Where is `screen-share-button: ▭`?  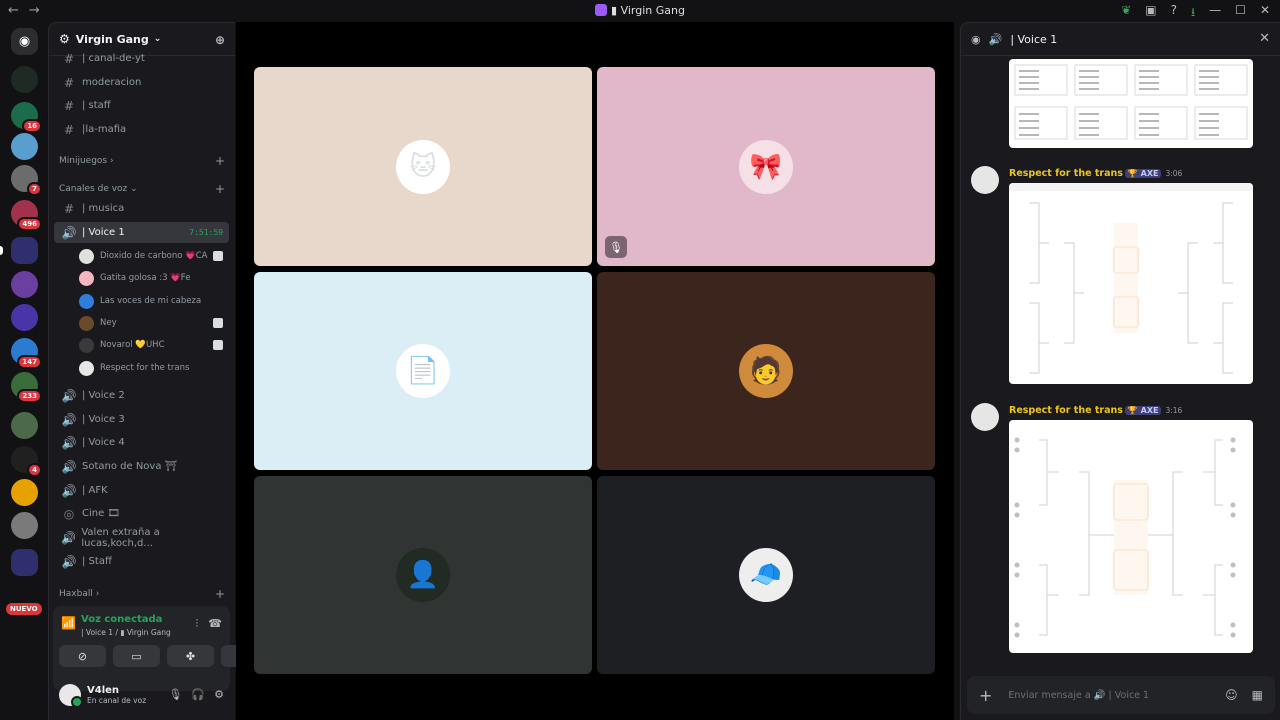 screen-share-button: ▭ is located at coordinates (136, 656).